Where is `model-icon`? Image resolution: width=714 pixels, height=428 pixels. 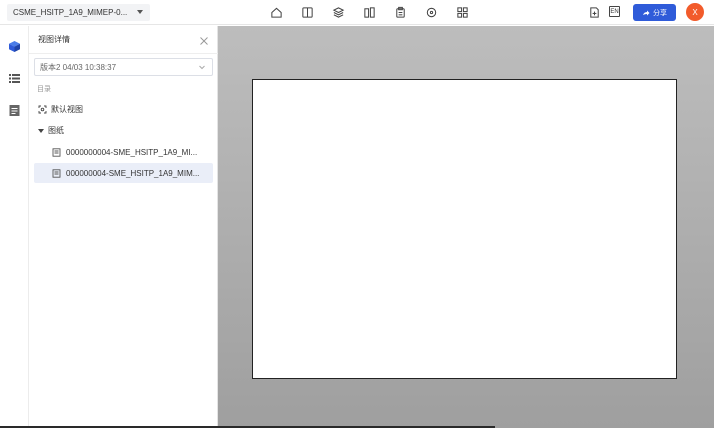 model-icon is located at coordinates (338, 12).